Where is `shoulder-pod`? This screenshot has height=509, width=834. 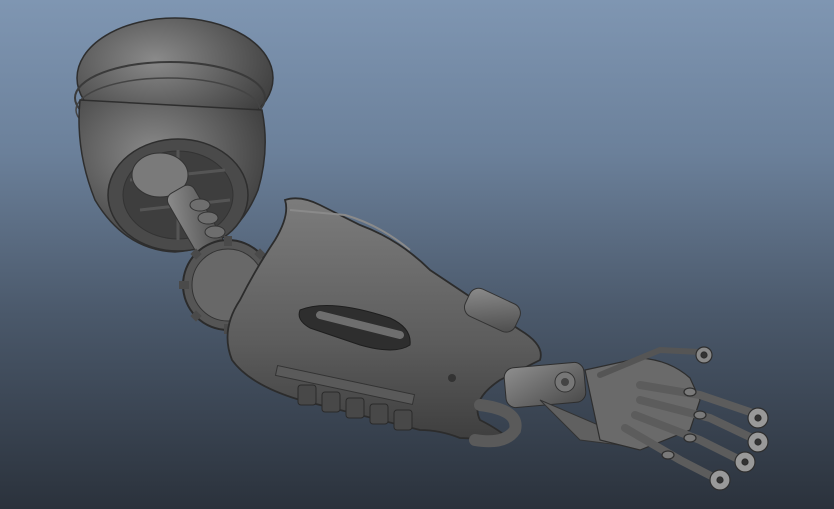
shoulder-pod is located at coordinates (174, 135).